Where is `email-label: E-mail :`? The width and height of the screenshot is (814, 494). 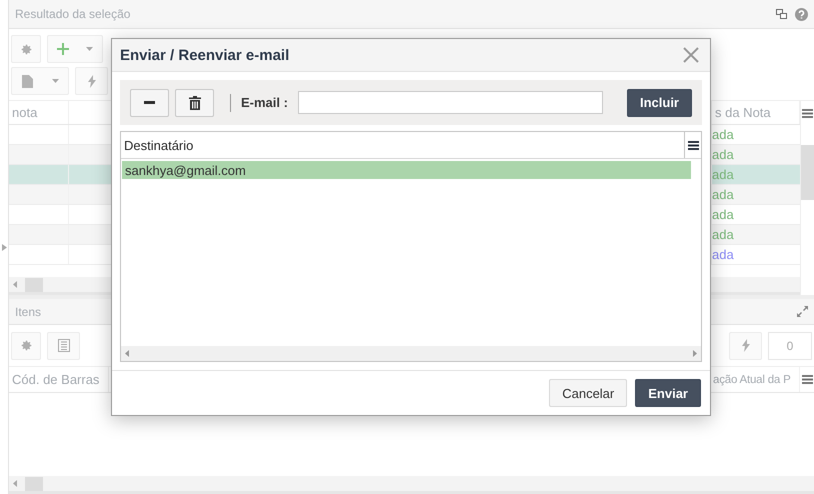
email-label: E-mail : is located at coordinates (264, 102).